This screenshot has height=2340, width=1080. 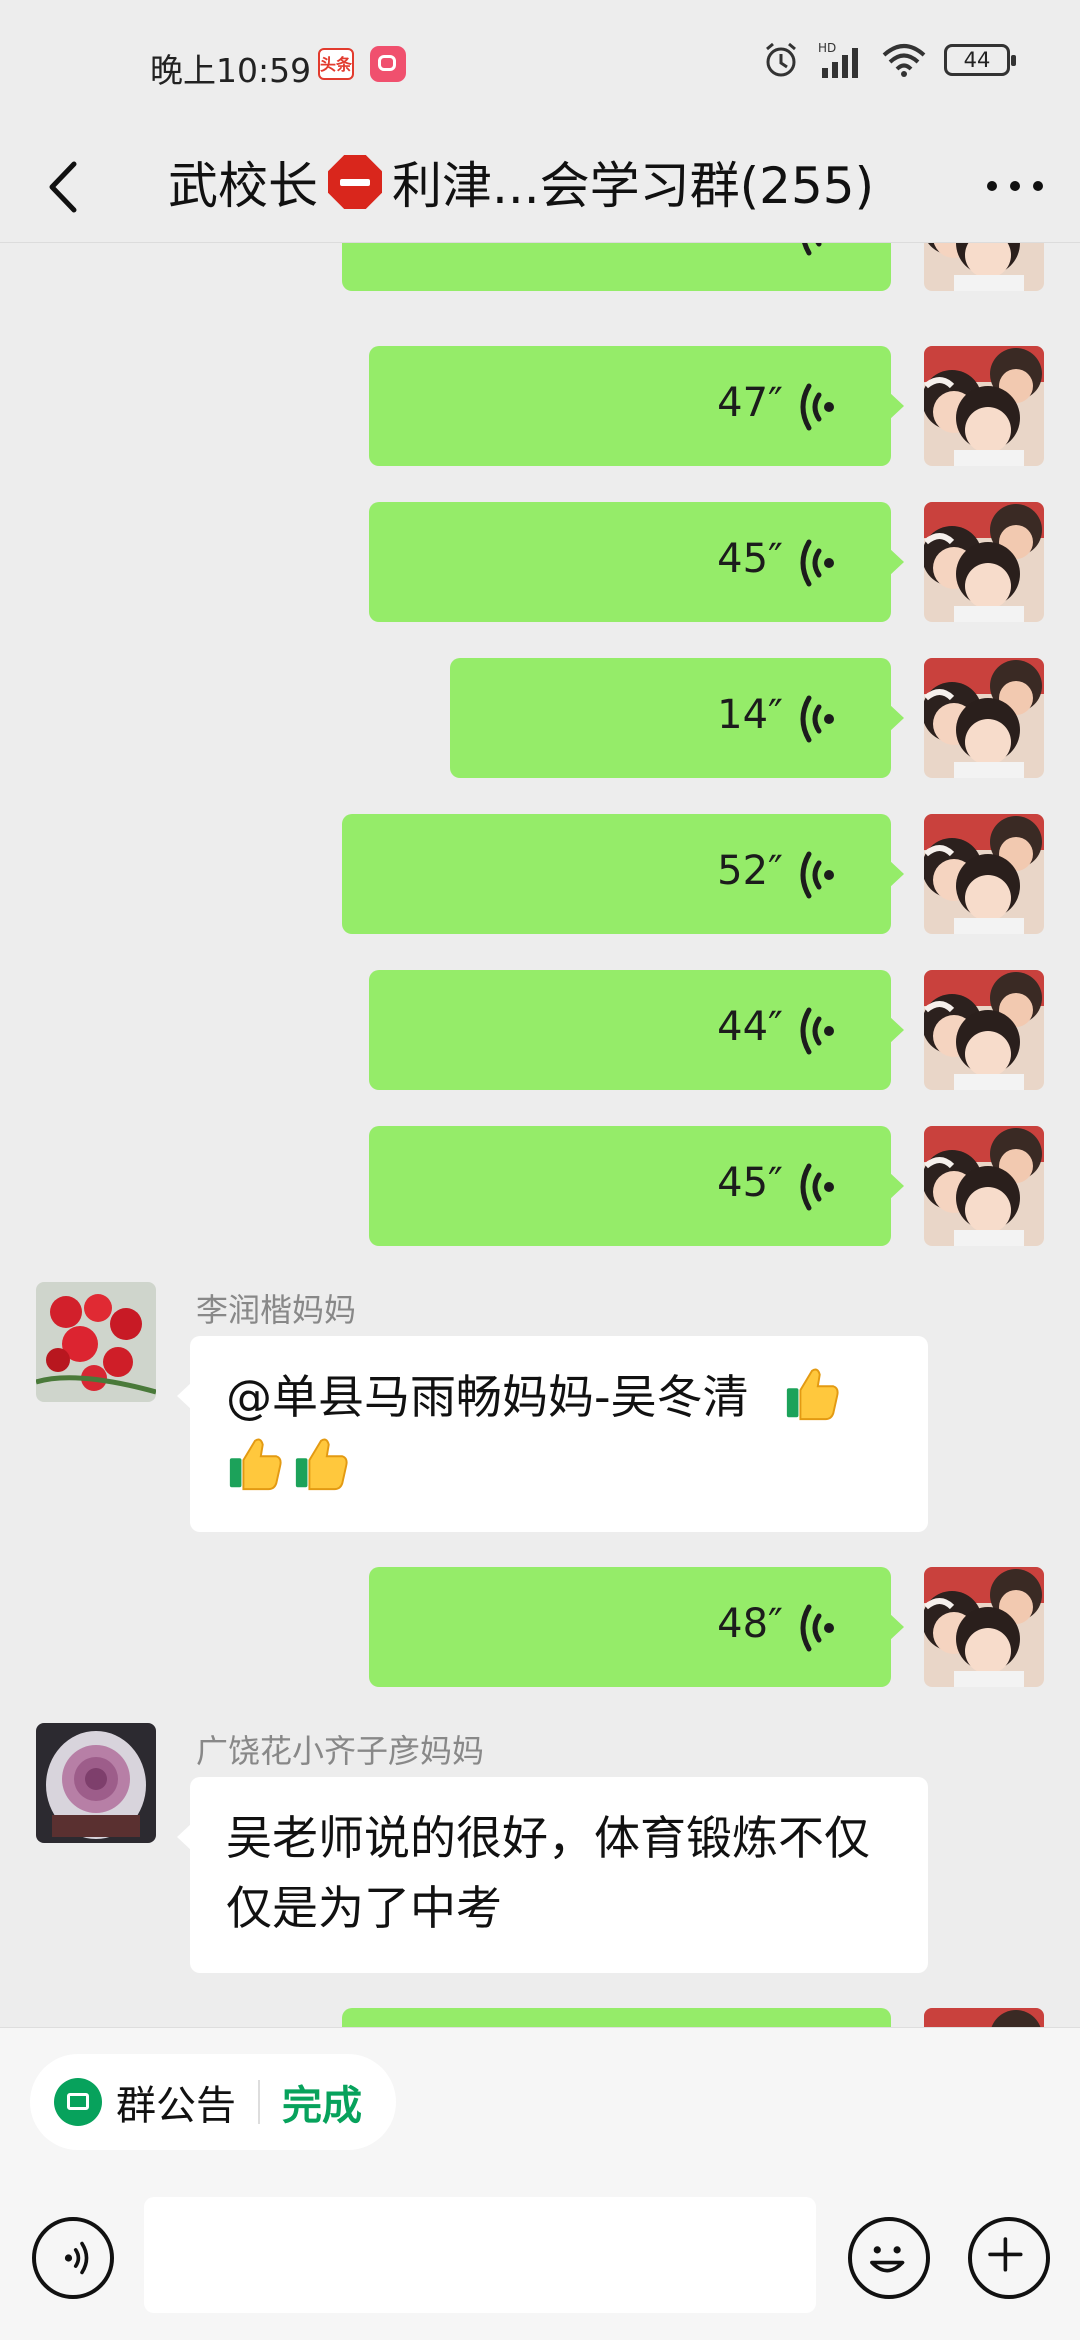 I want to click on voice-message: 14″, so click(x=677, y=718).